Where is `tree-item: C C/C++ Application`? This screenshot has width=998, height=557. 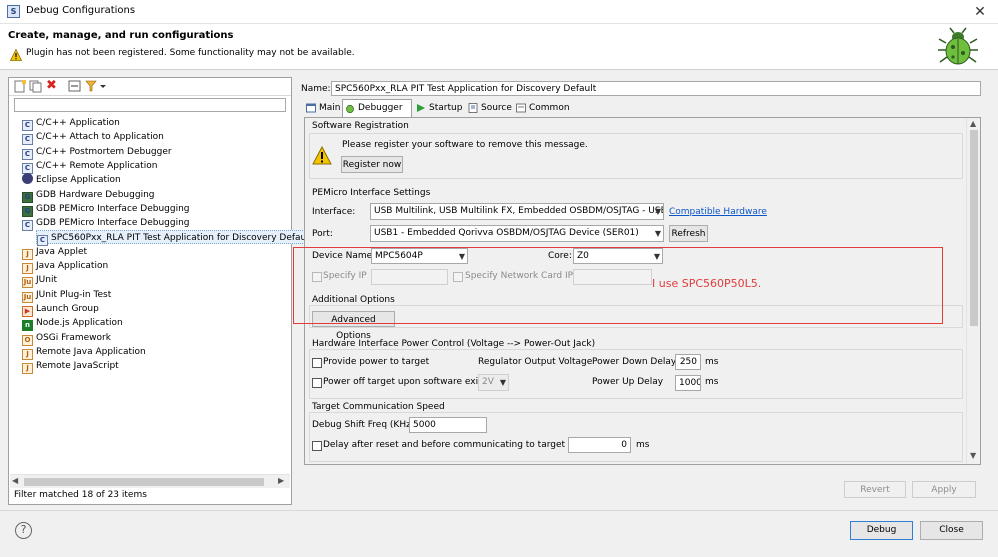
tree-item: C C/C++ Application is located at coordinates (71, 123).